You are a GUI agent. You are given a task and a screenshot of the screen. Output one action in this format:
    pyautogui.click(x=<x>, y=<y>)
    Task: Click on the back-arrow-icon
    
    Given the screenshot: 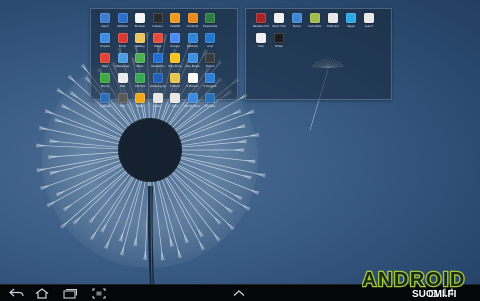 What is the action you would take?
    pyautogui.click(x=17, y=293)
    